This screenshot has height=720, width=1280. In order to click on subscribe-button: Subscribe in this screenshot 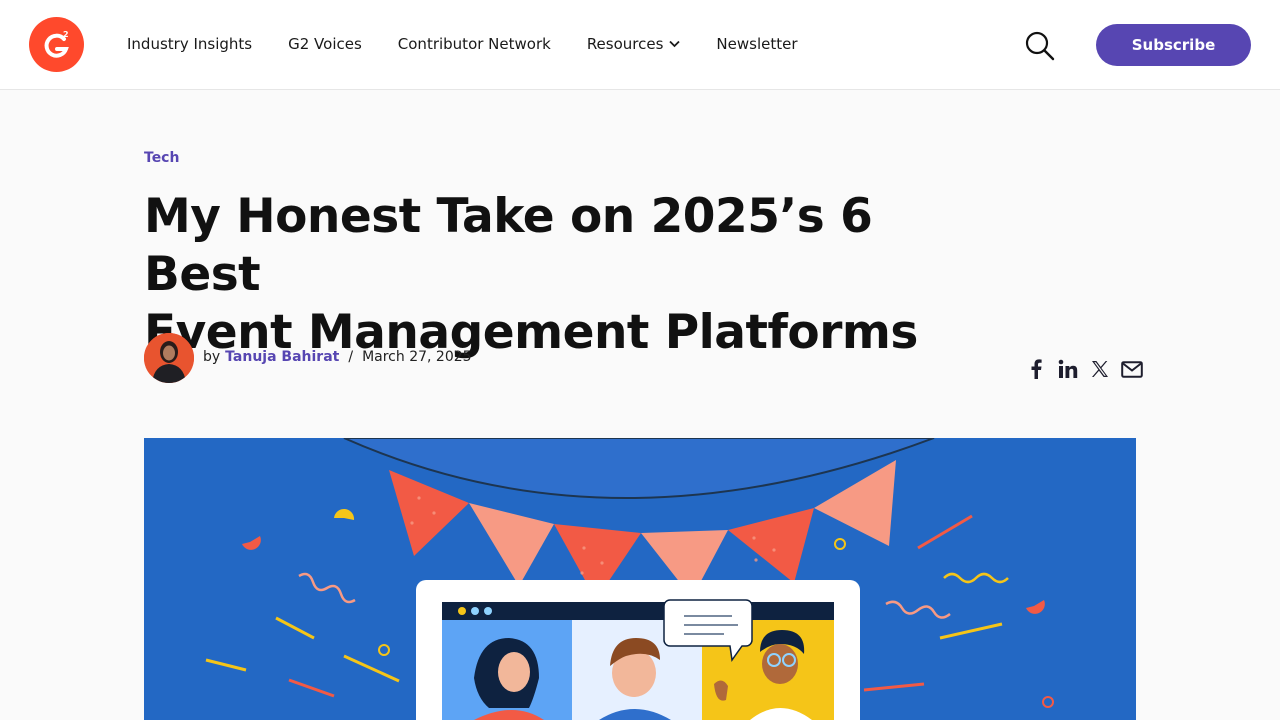, I will do `click(1173, 45)`.